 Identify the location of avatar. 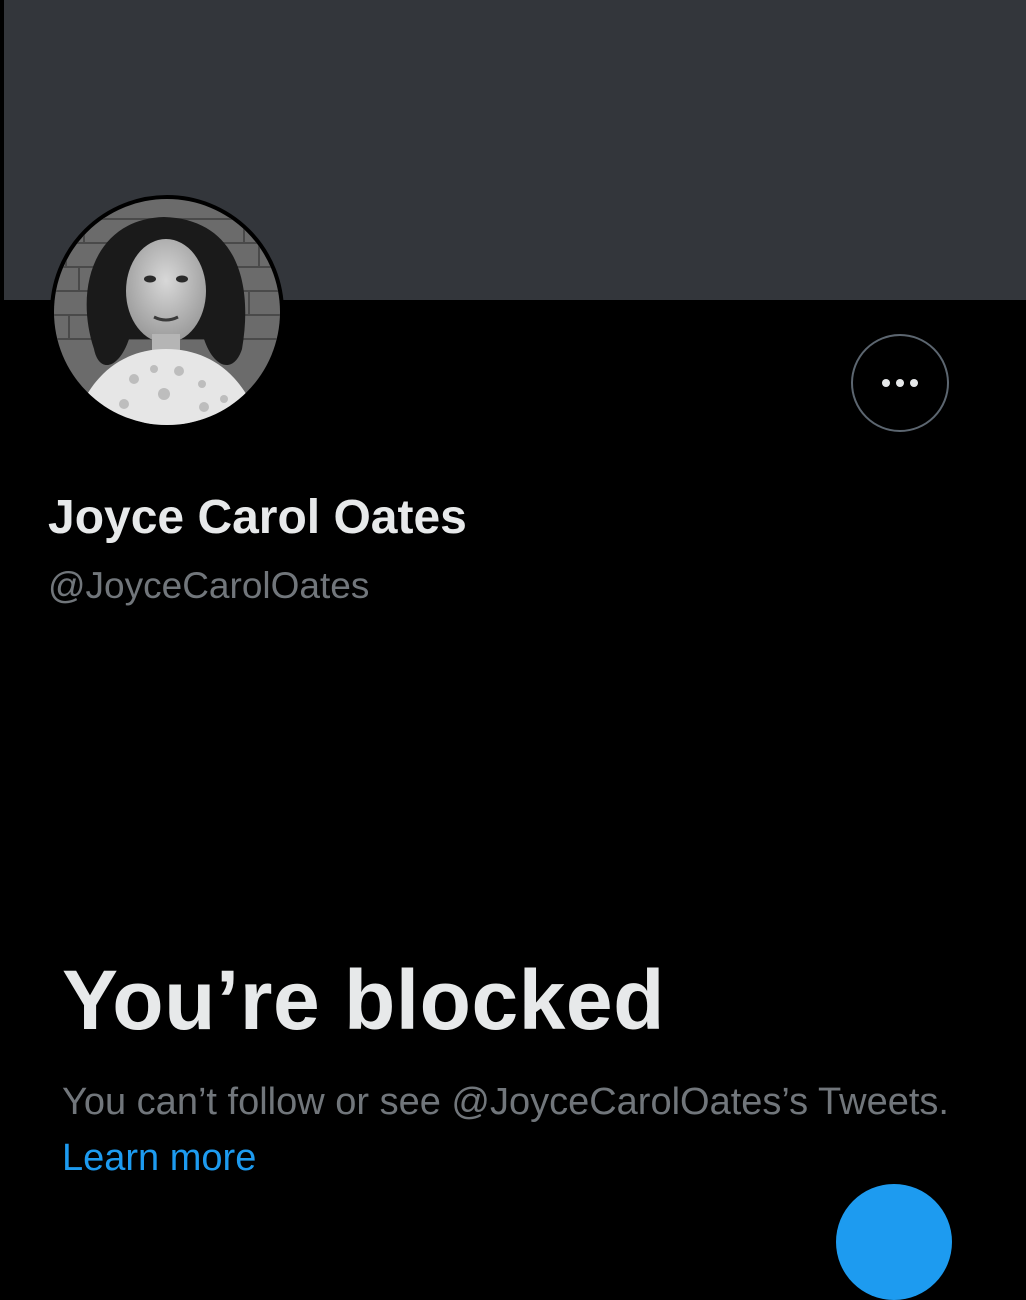
(167, 312).